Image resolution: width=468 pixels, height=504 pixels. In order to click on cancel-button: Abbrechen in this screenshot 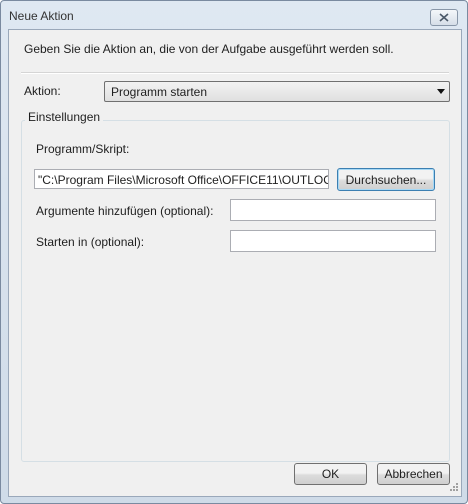, I will do `click(413, 474)`.